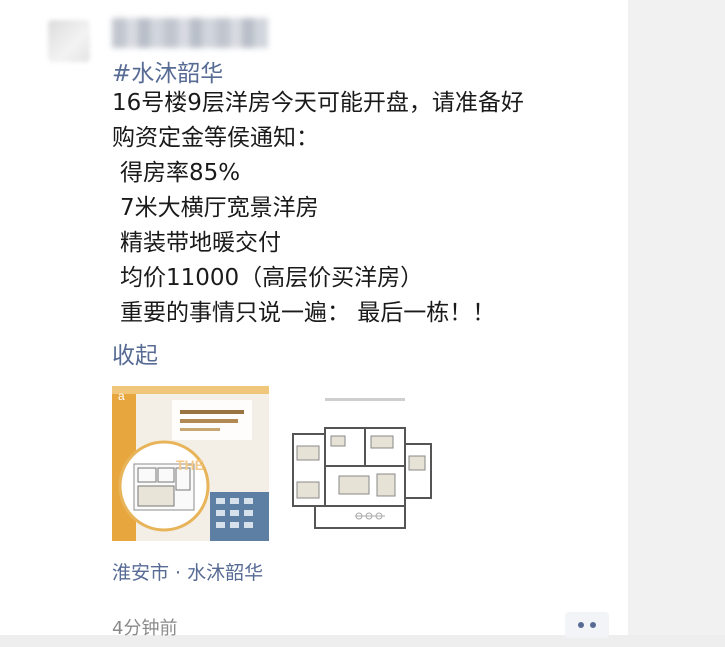 This screenshot has width=725, height=647. I want to click on post-timestamp: 4分钟前, so click(145, 628).